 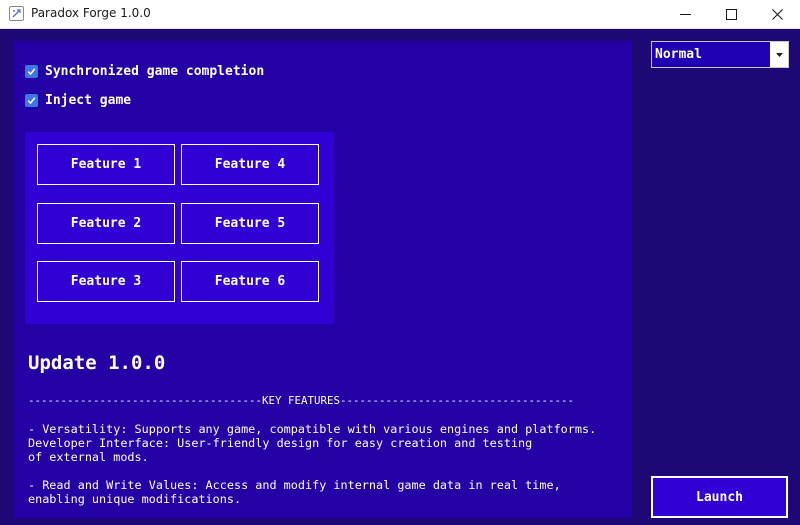 I want to click on close-icon, so click(x=777, y=14).